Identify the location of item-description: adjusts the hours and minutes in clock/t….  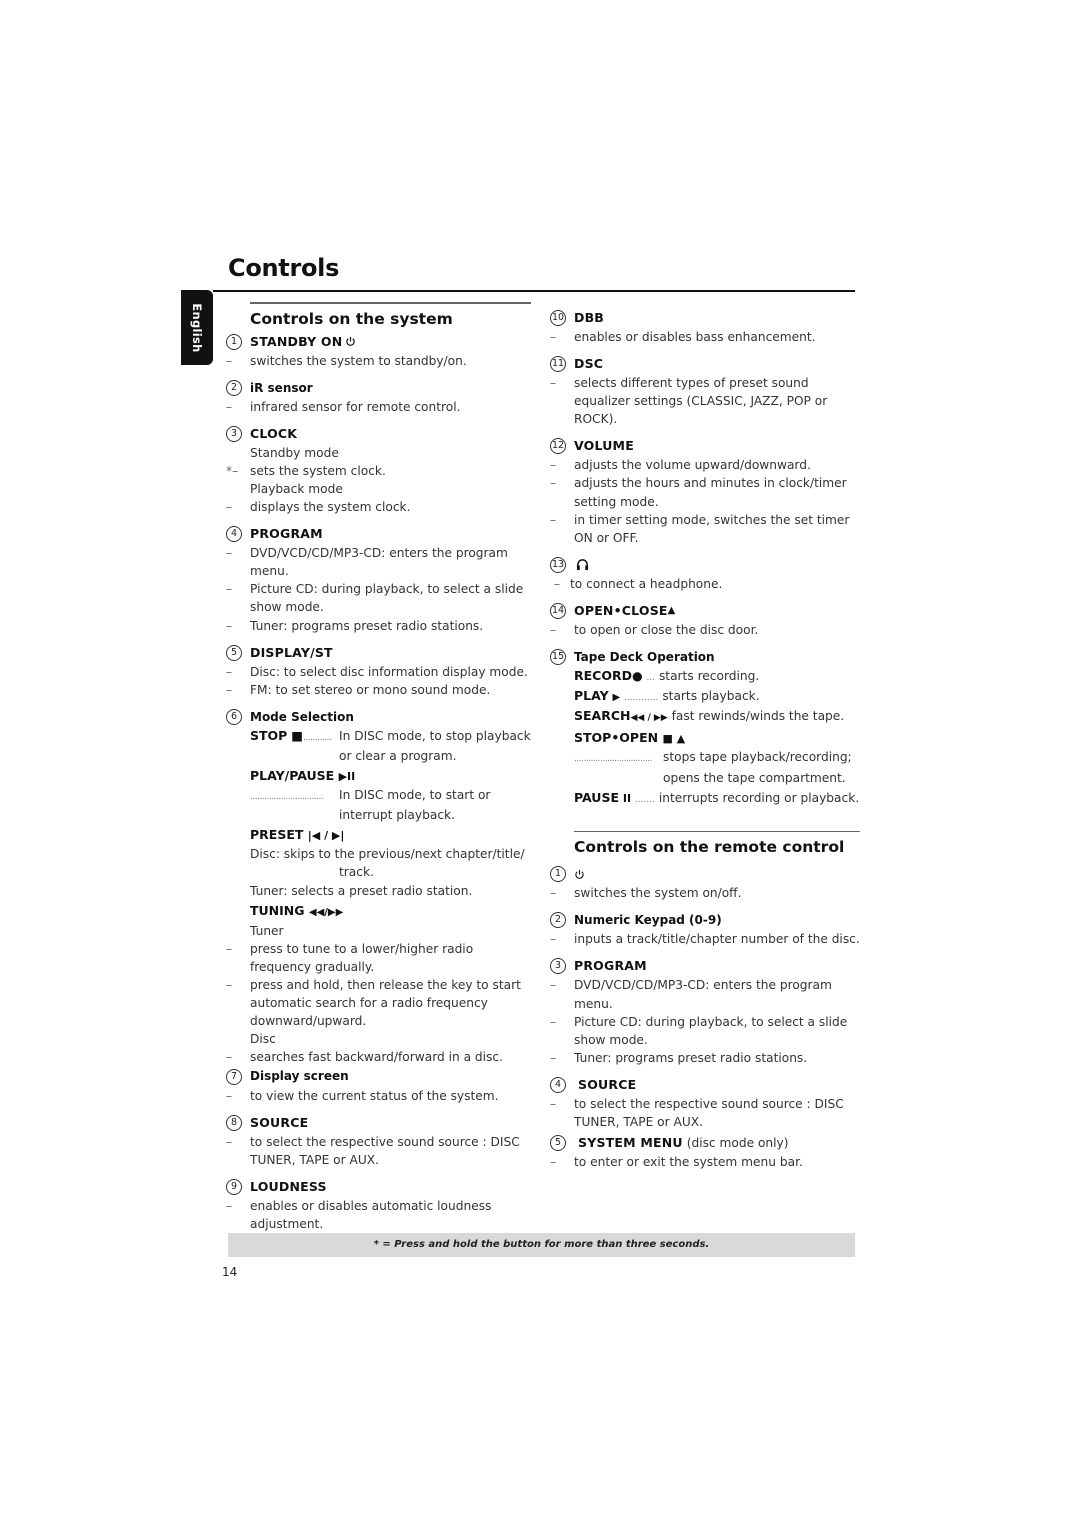
(710, 492).